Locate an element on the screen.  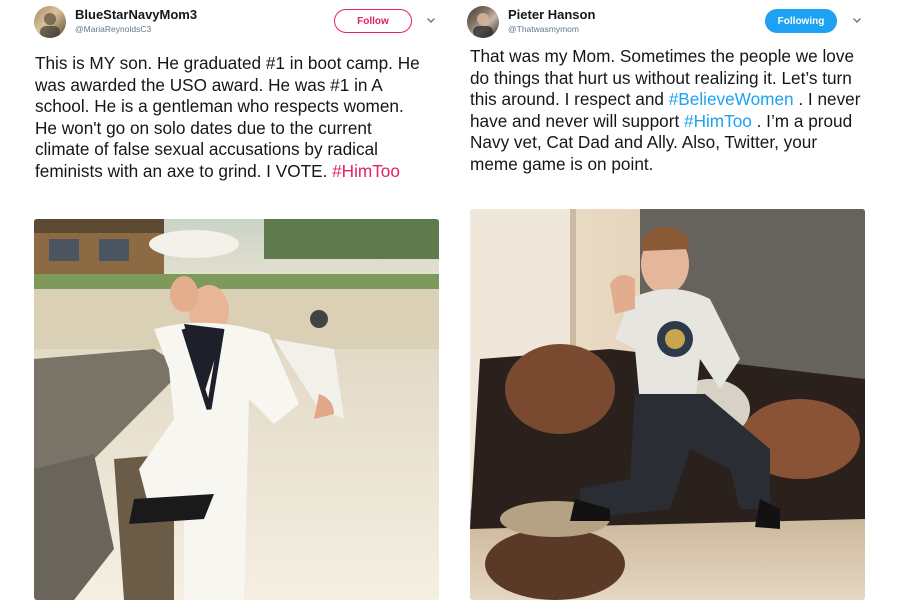
author-info: Pieter Hanson @Thatwasmymom is located at coordinates (551, 21).